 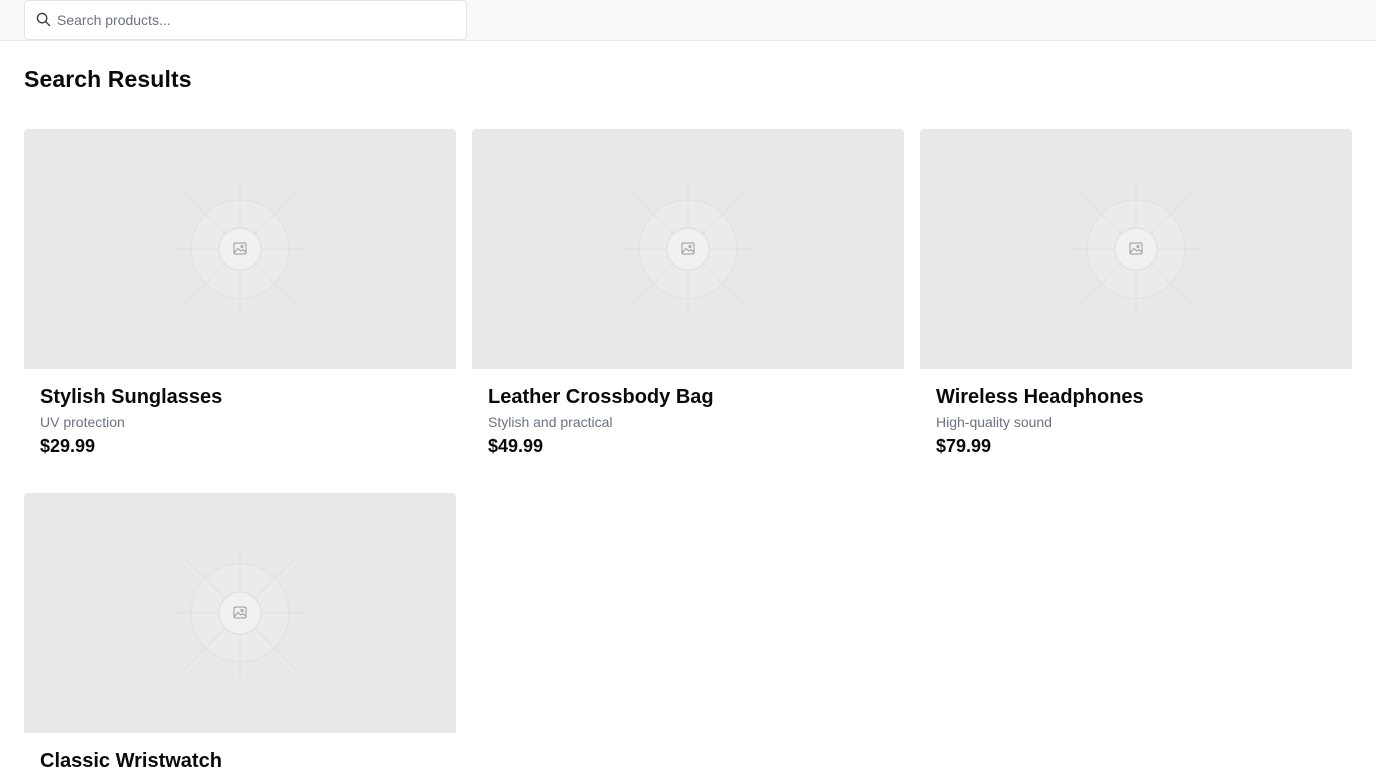 What do you see at coordinates (43, 19) in the screenshot?
I see `search-icon` at bounding box center [43, 19].